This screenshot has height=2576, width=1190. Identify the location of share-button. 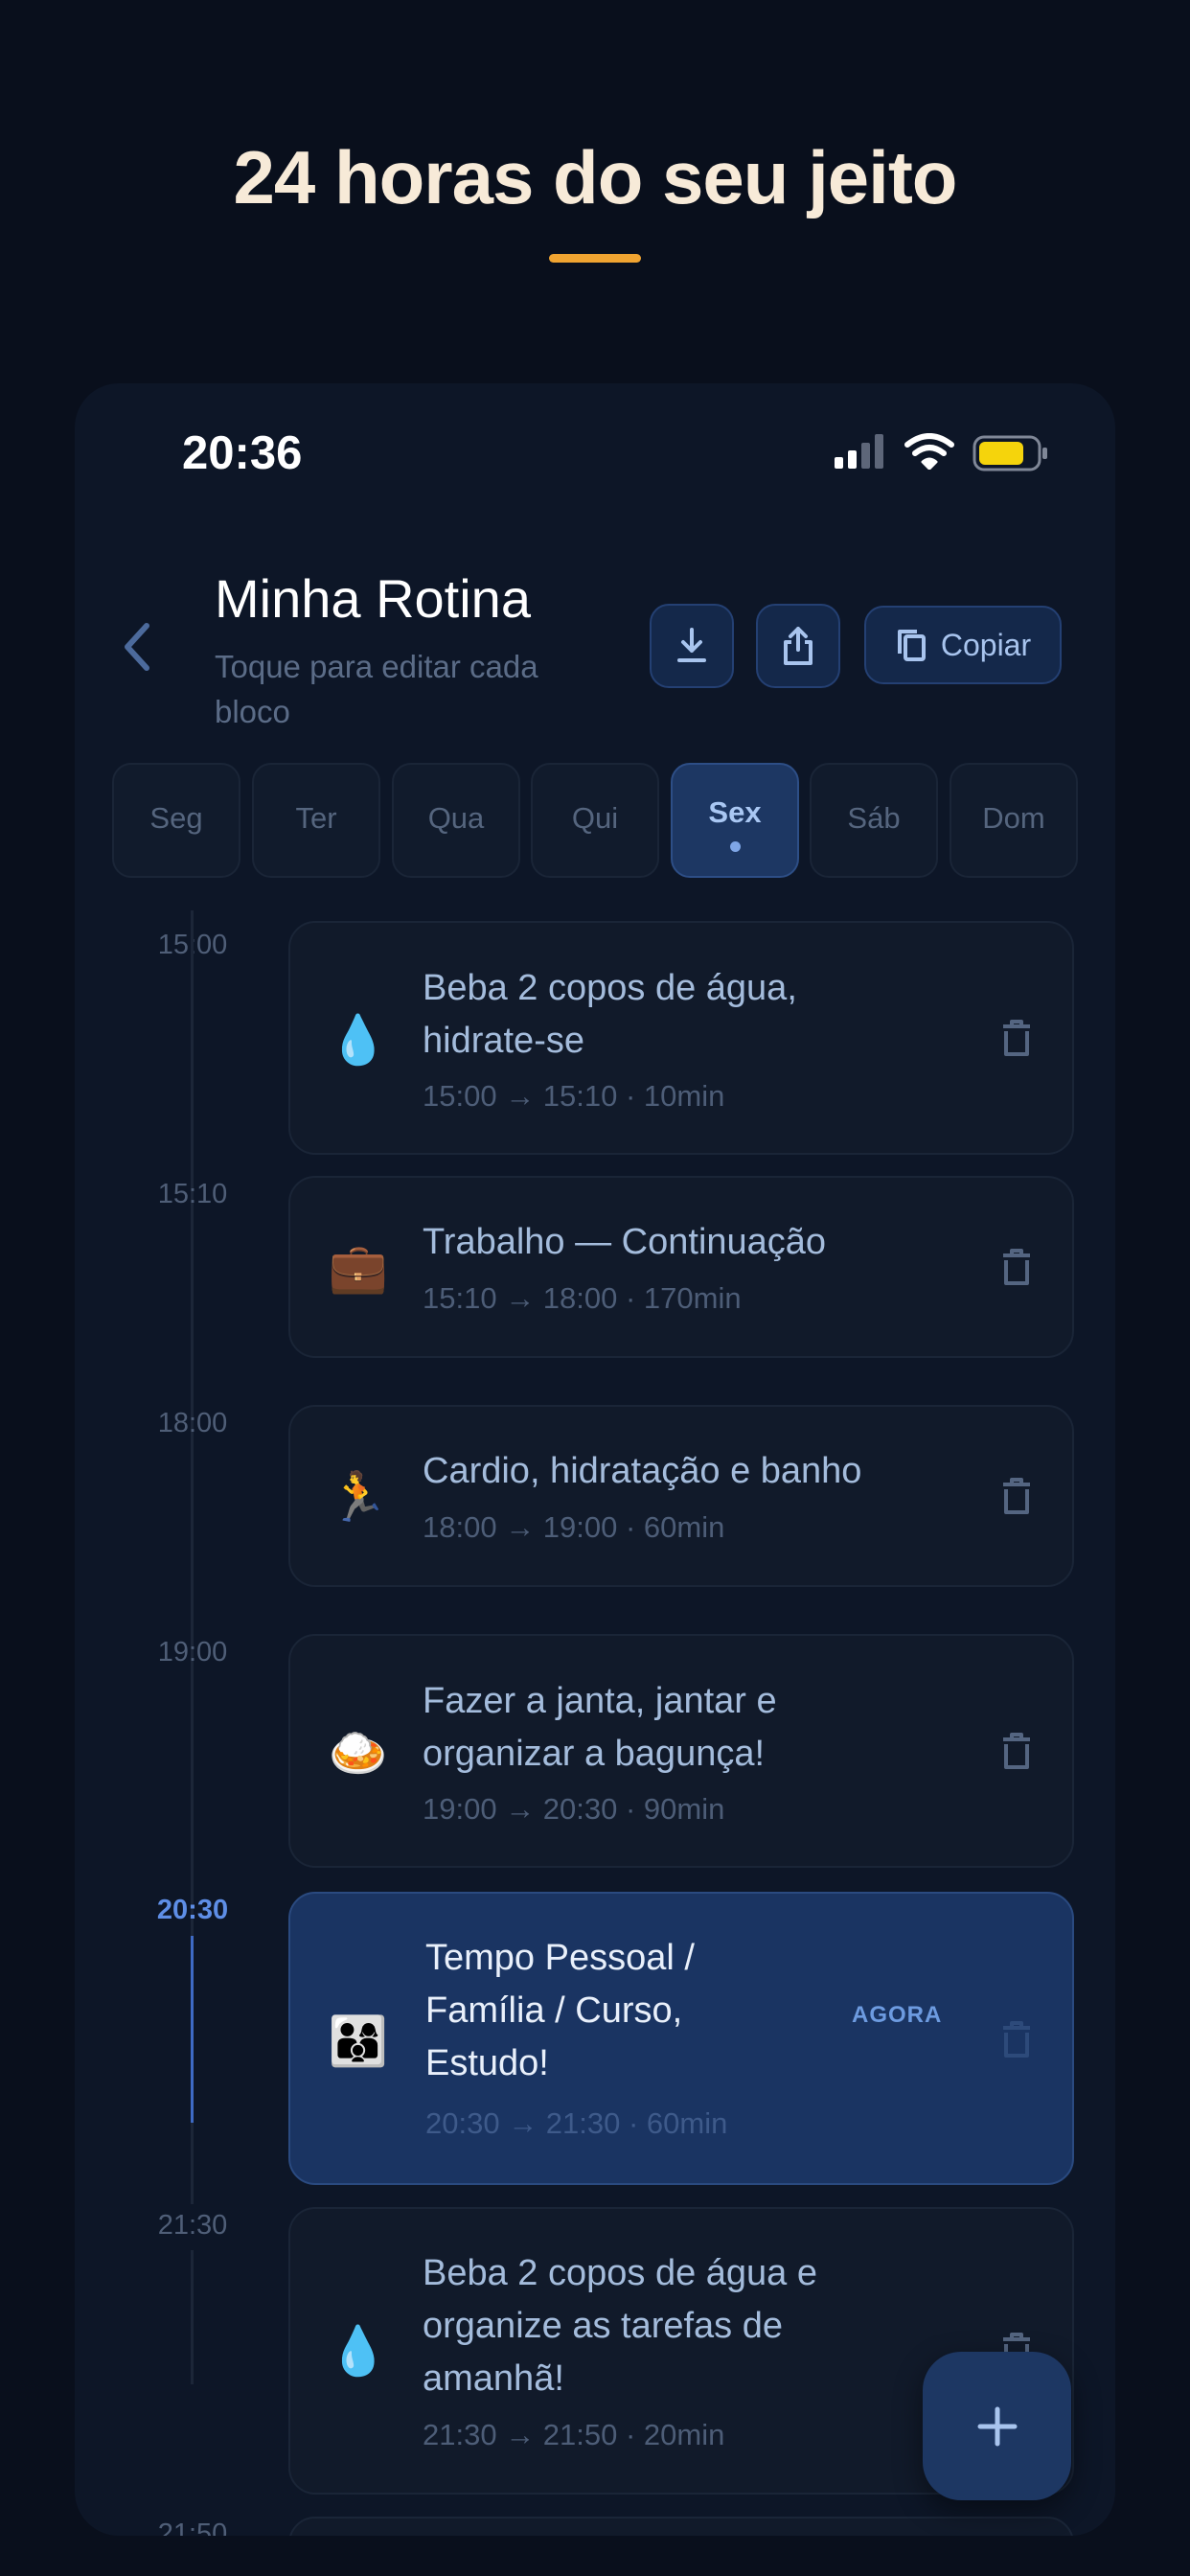
(798, 646).